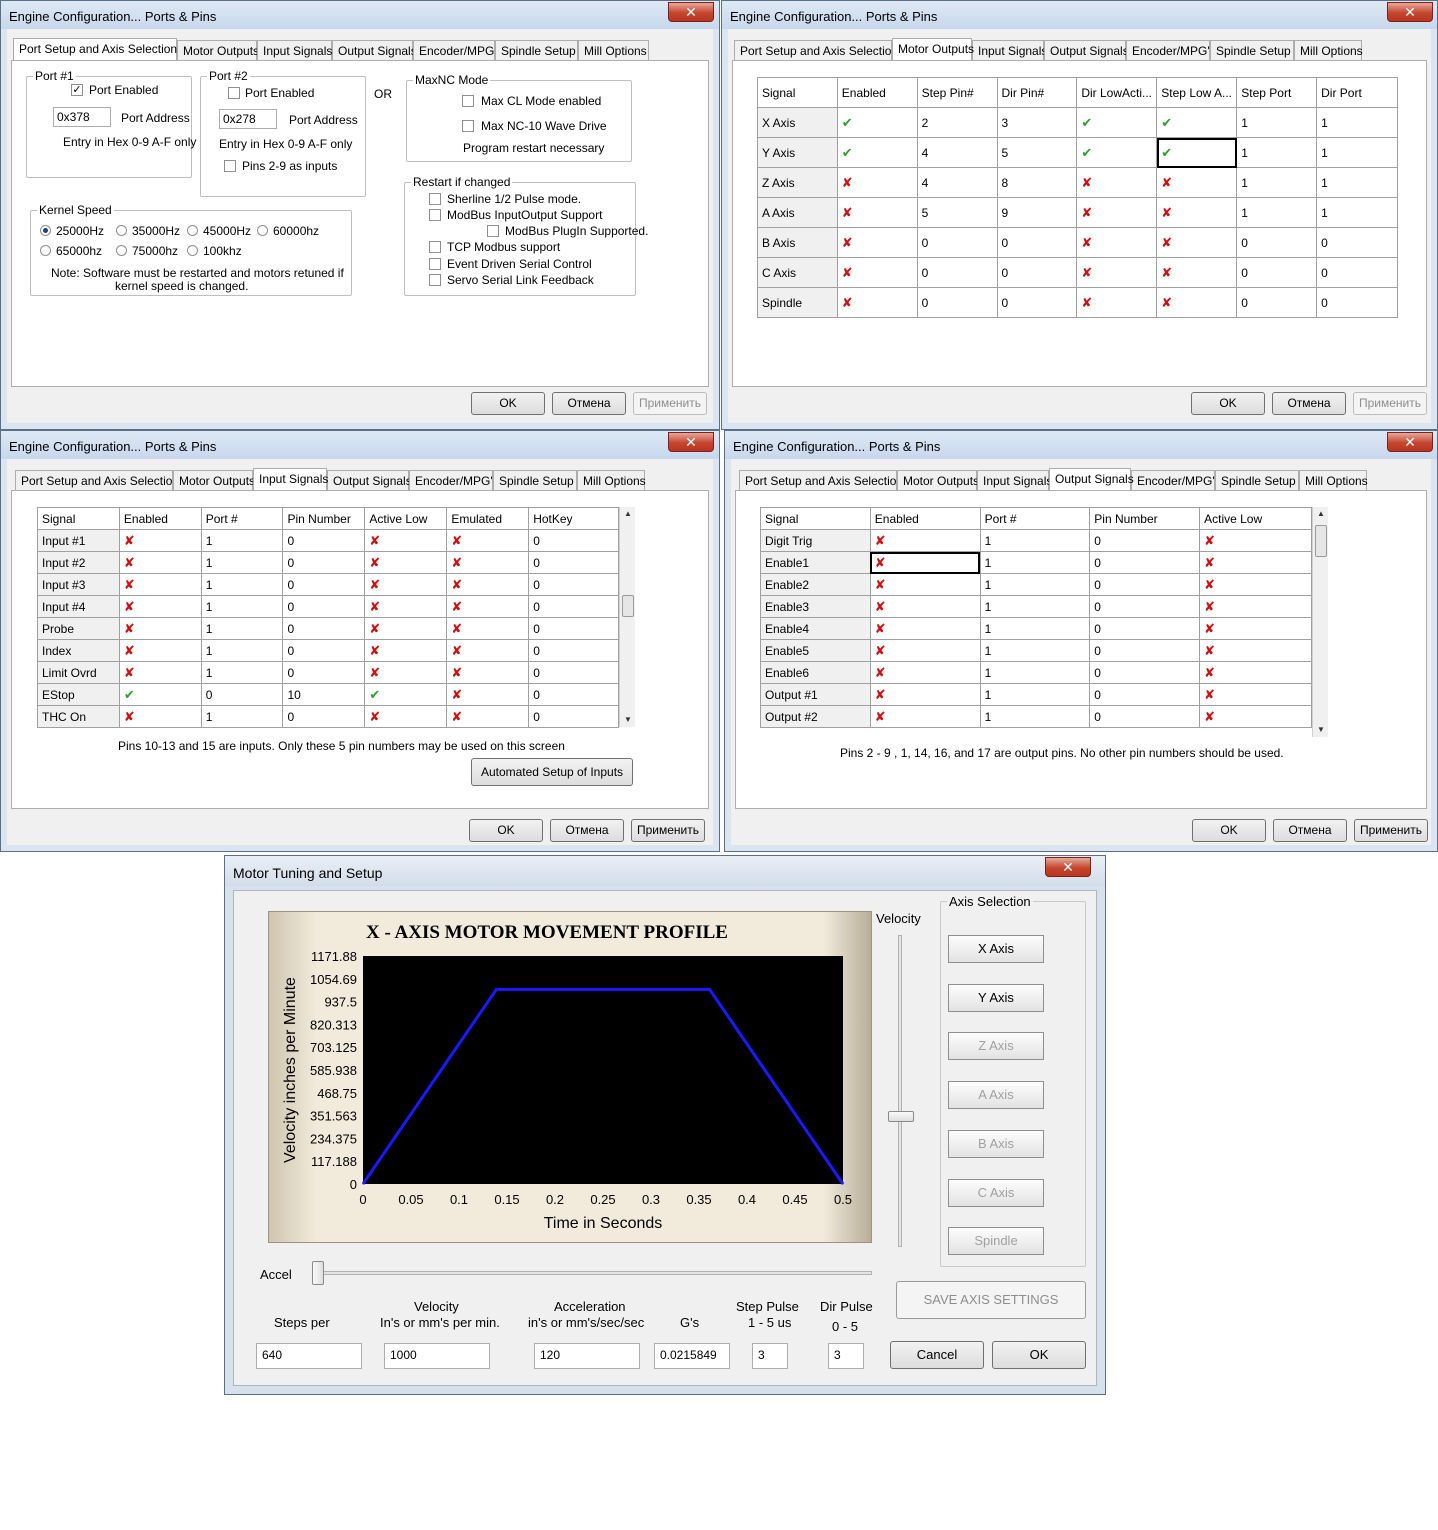 The image size is (1438, 1530). I want to click on ok-button: OK, so click(1039, 1355).